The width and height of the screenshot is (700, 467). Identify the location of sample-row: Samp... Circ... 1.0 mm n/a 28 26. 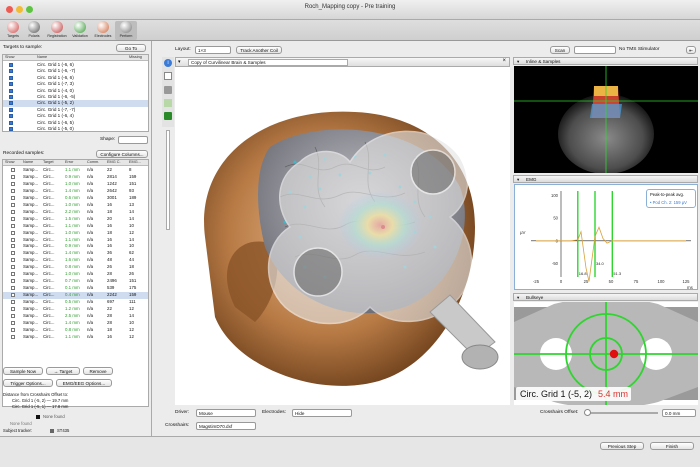
(75, 274).